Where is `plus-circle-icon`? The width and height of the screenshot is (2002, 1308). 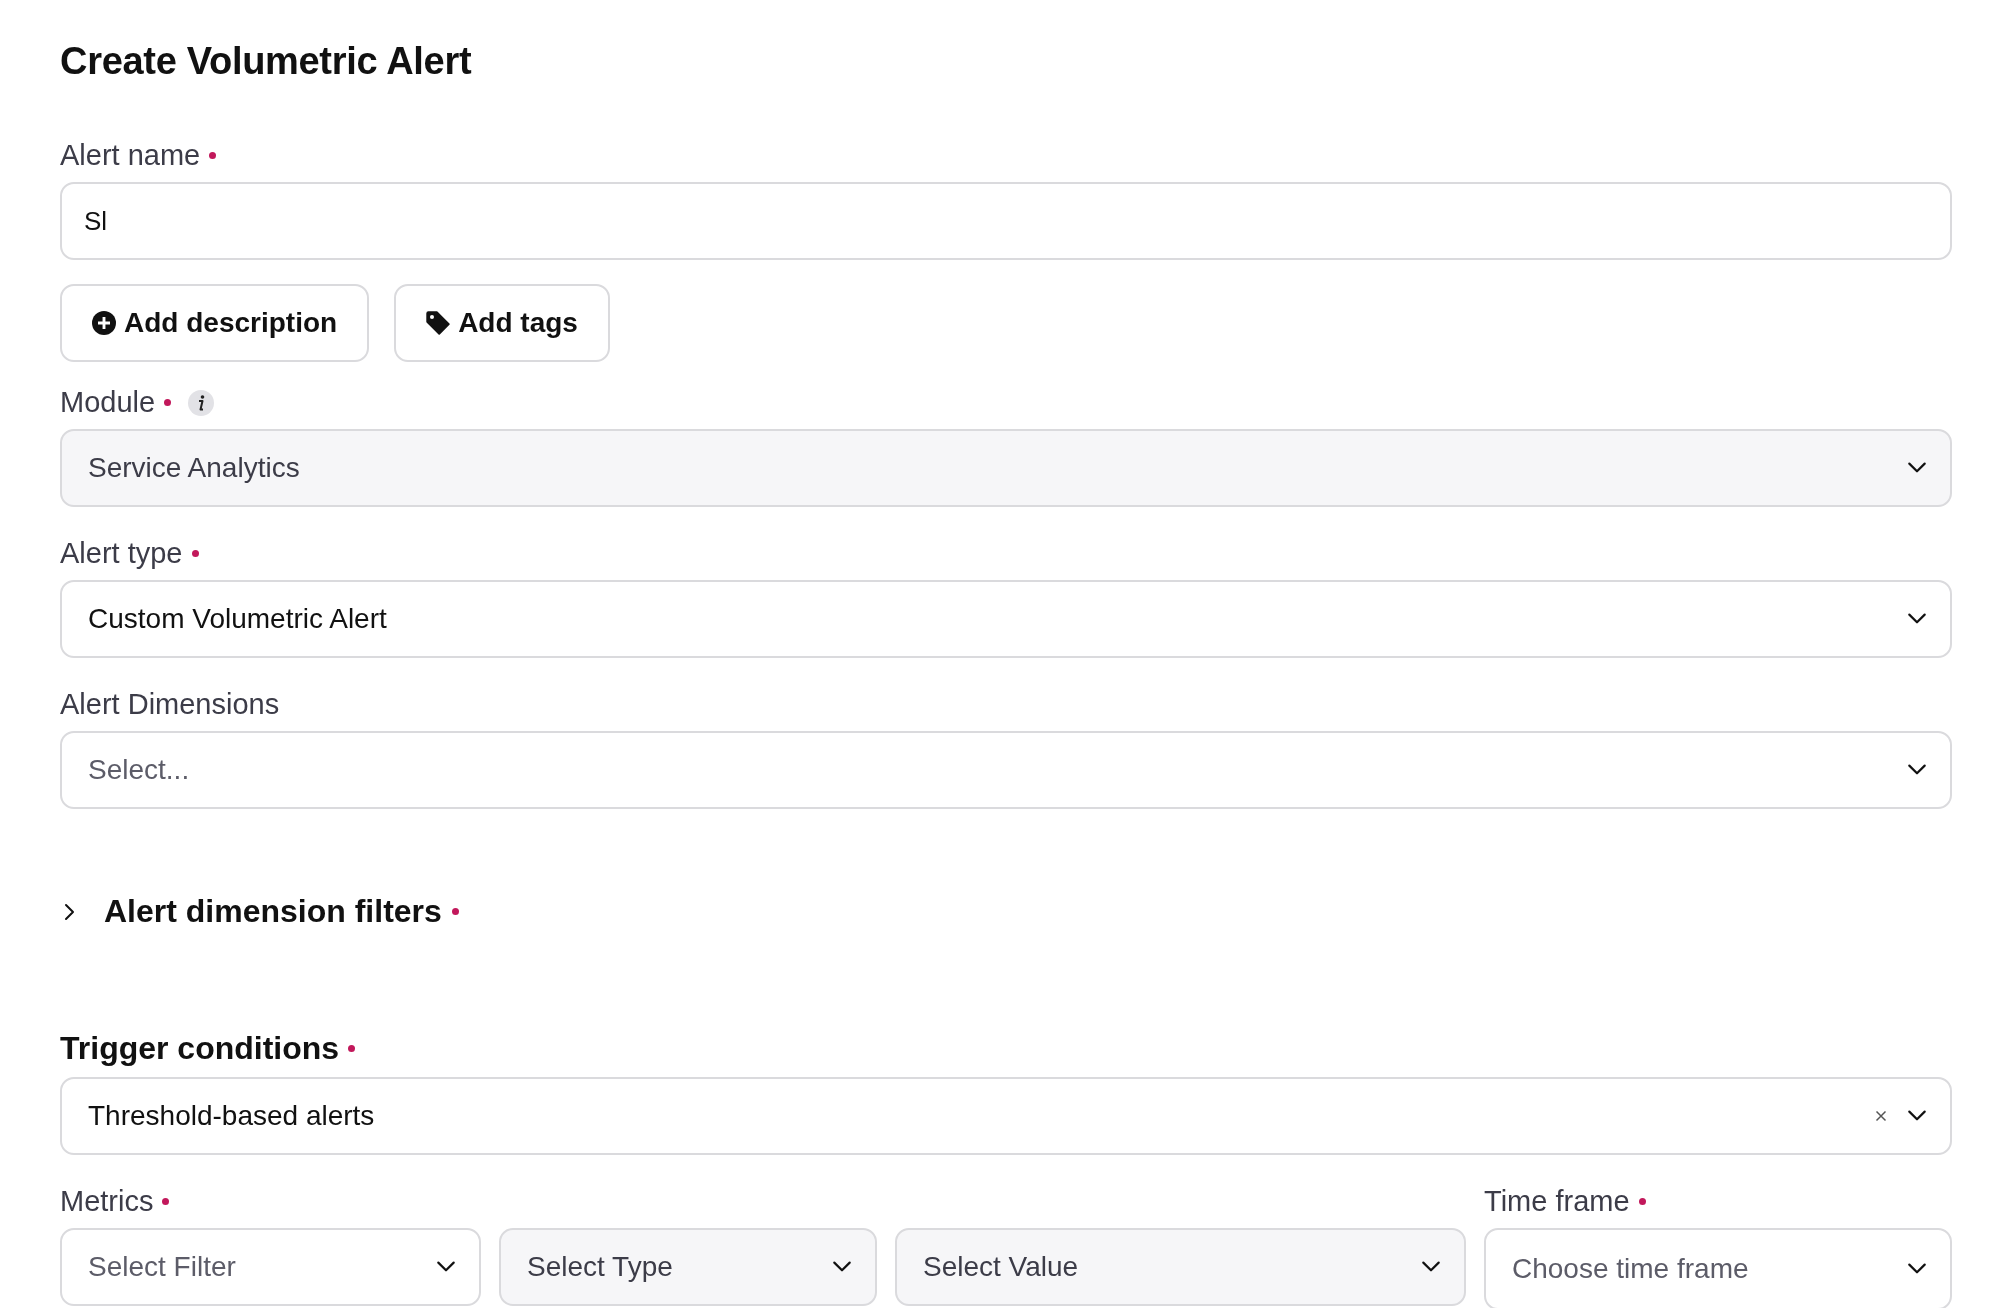 plus-circle-icon is located at coordinates (104, 323).